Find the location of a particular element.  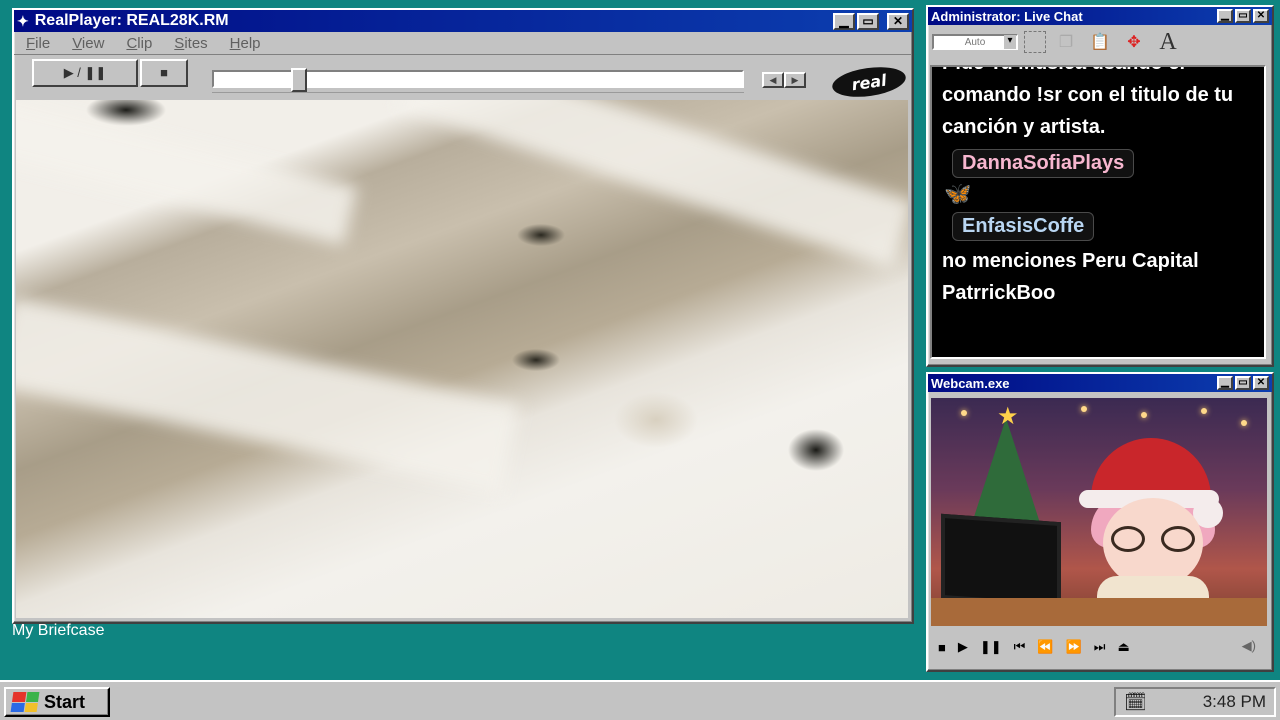

paste-tool-icon: 📋 is located at coordinates (1100, 42).